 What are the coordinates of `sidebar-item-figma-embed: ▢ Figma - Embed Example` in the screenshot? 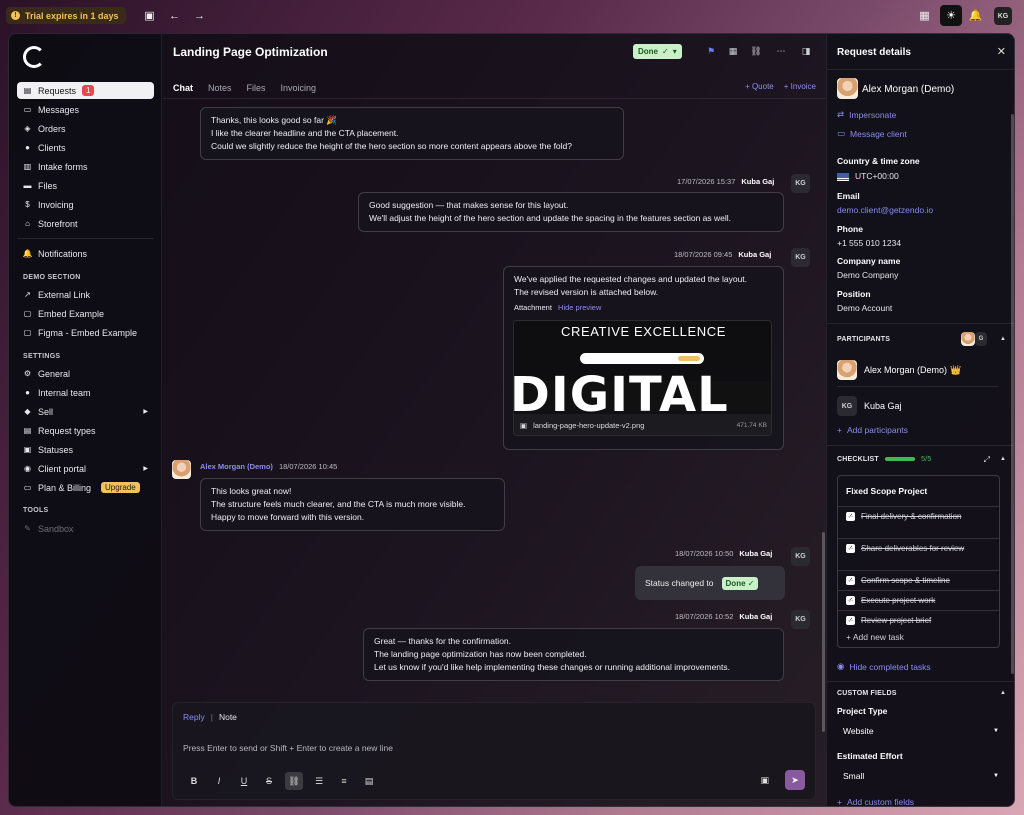 It's located at (85, 332).